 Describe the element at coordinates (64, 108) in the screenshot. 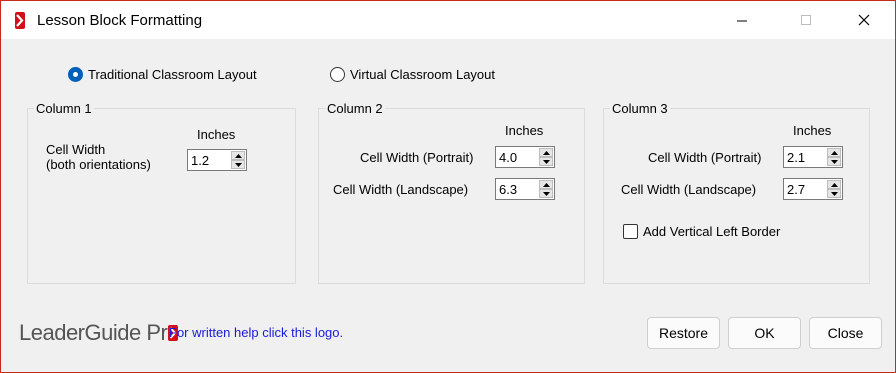

I see `column1-title: Column 1` at that location.